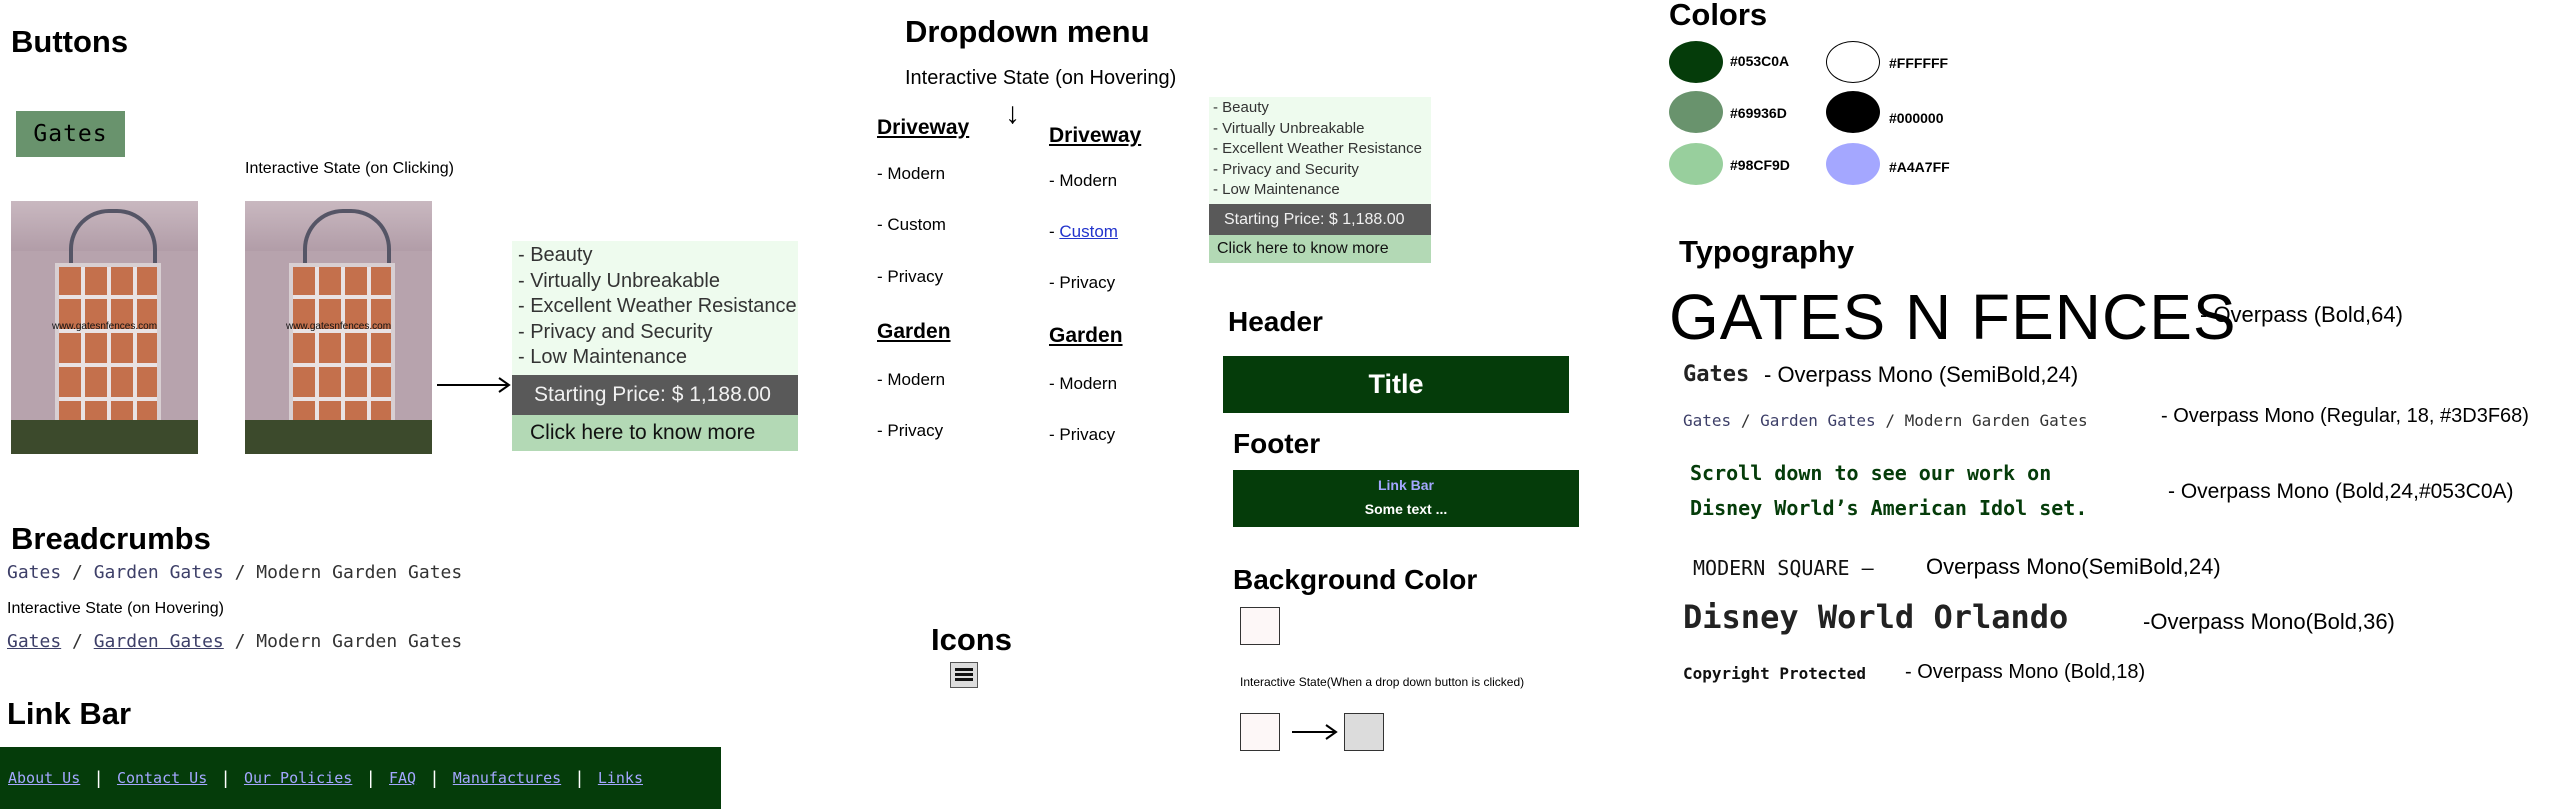 The width and height of the screenshot is (2561, 809). I want to click on link-links: Links, so click(620, 778).